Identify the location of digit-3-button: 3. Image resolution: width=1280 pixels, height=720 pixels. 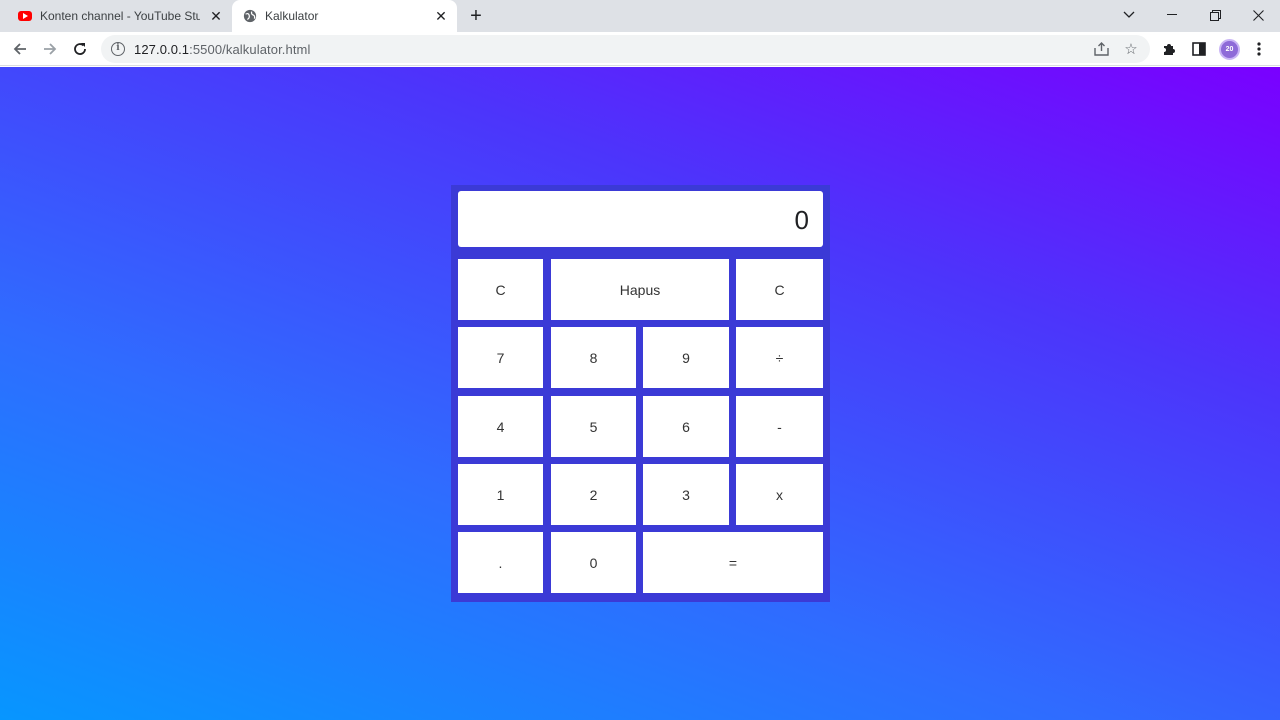
(686, 494).